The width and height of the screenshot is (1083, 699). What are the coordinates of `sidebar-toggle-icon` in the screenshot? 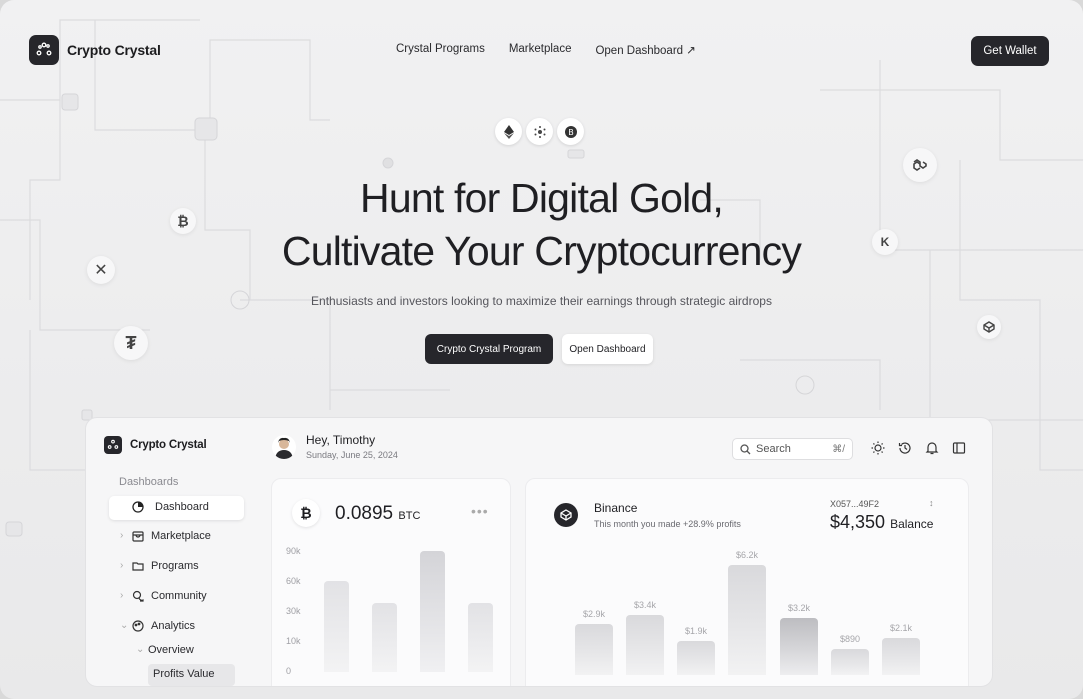 It's located at (959, 448).